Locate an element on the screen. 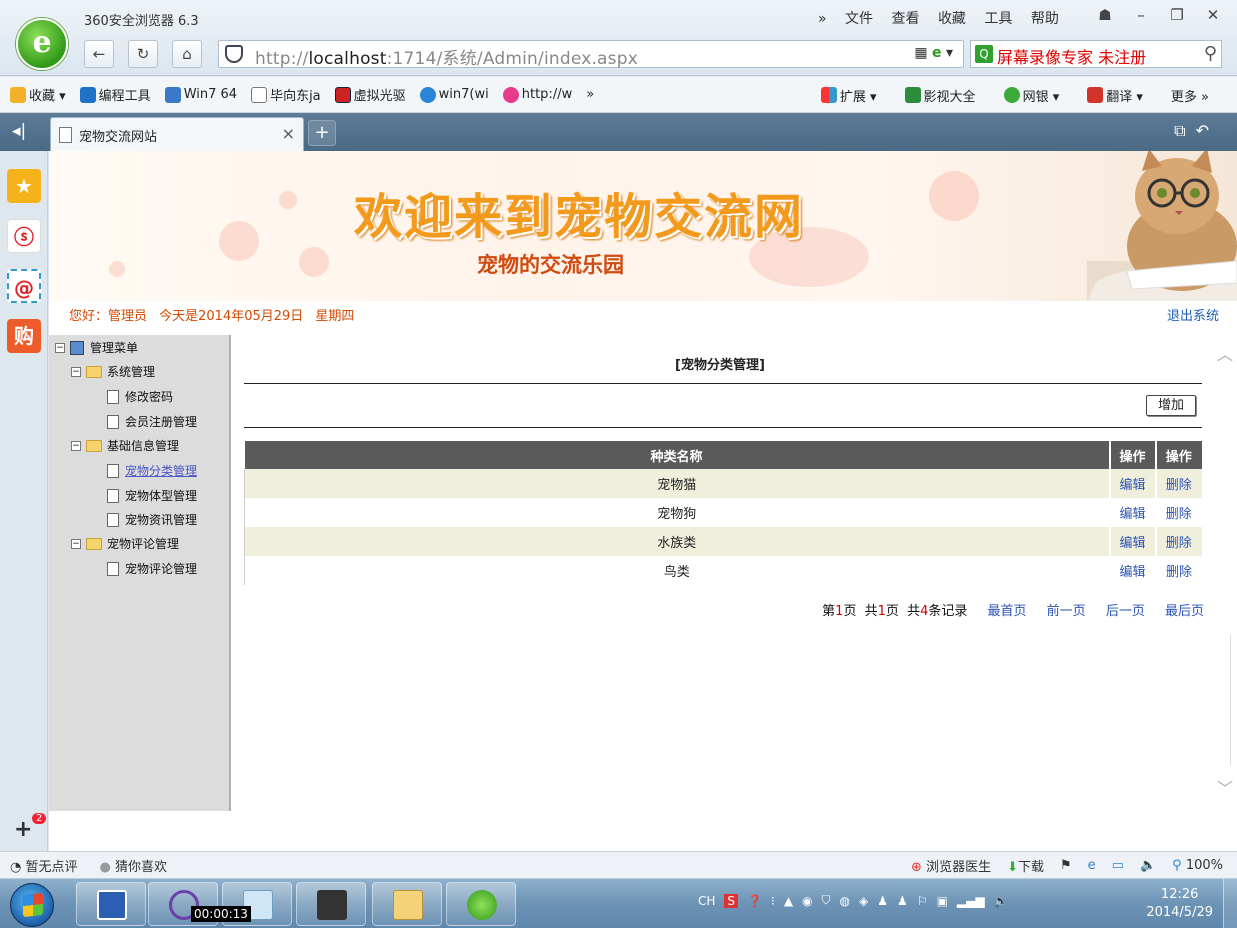 The image size is (1237, 928). tree-item-pet-news: 宠物资讯管理 is located at coordinates (152, 519).